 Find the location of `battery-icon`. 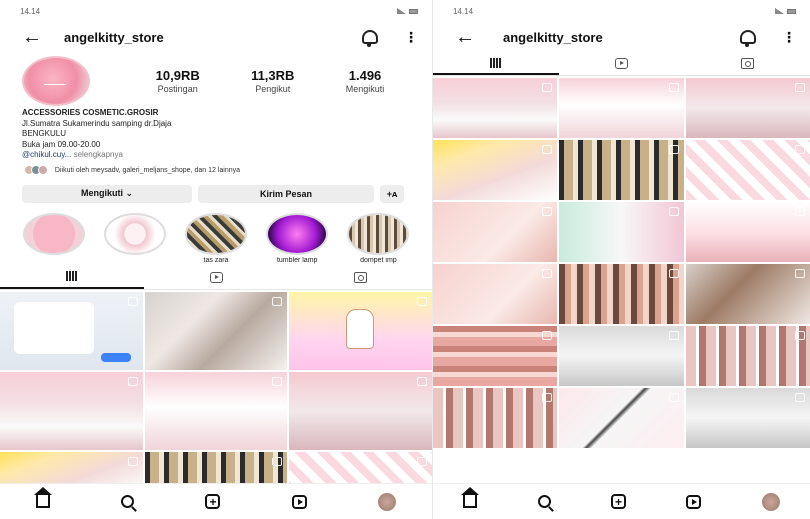

battery-icon is located at coordinates (413, 11).